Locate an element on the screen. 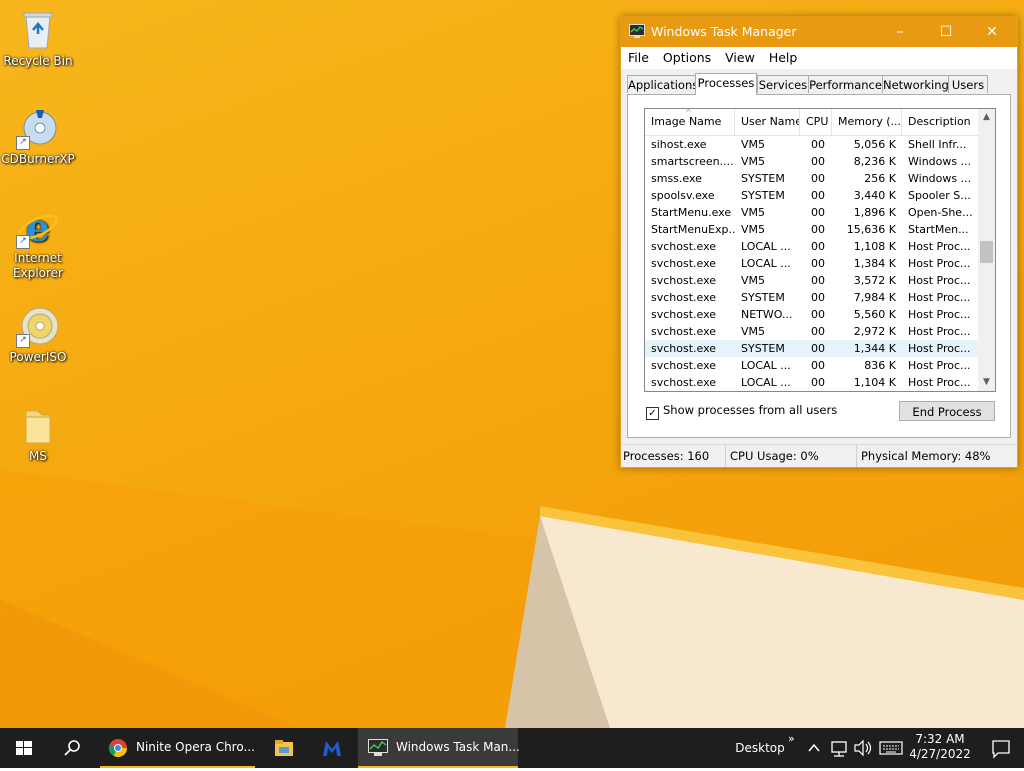 The width and height of the screenshot is (1024, 771). vertical-scrollbar: ▲ ▼ is located at coordinates (986, 250).